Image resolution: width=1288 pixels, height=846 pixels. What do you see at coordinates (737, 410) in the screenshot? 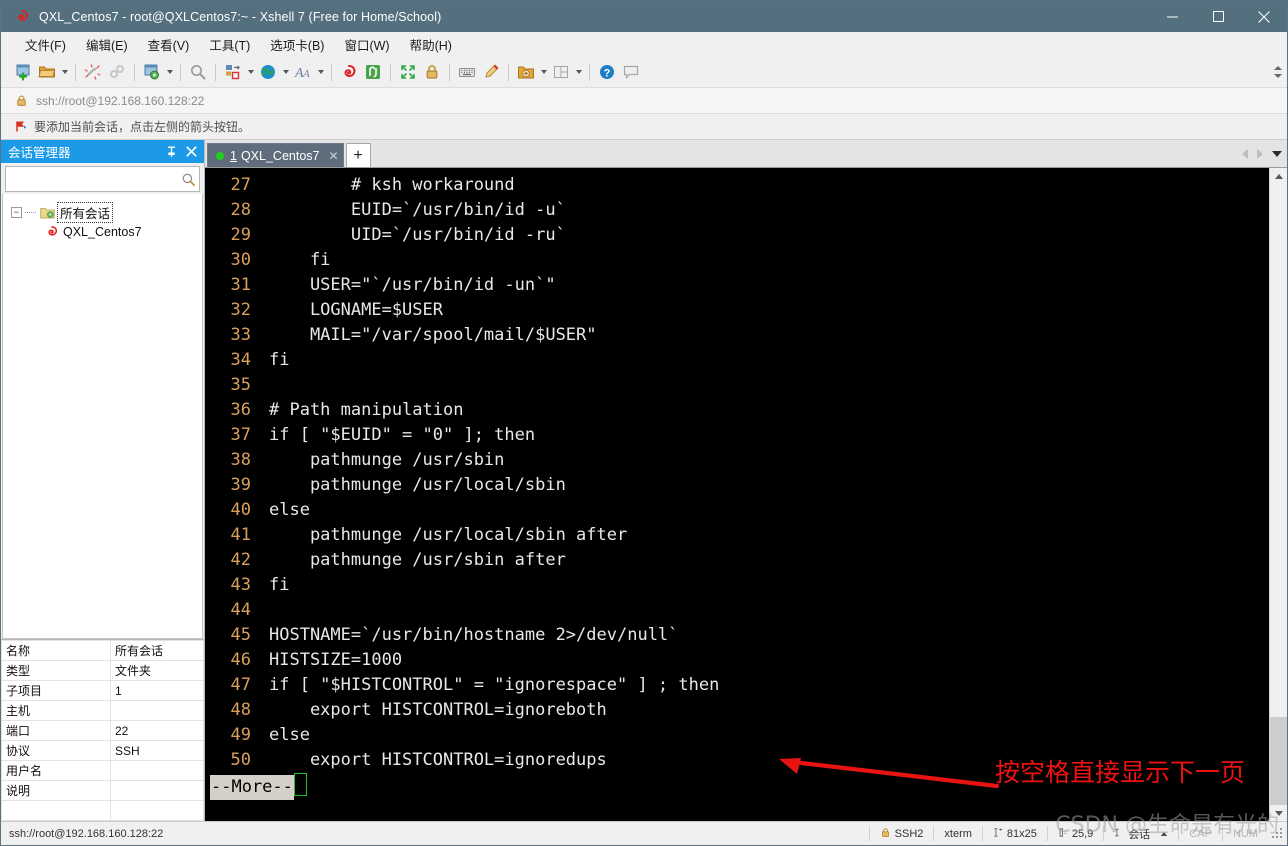
I see `terminal-line: 36 # Path manipulation` at bounding box center [737, 410].